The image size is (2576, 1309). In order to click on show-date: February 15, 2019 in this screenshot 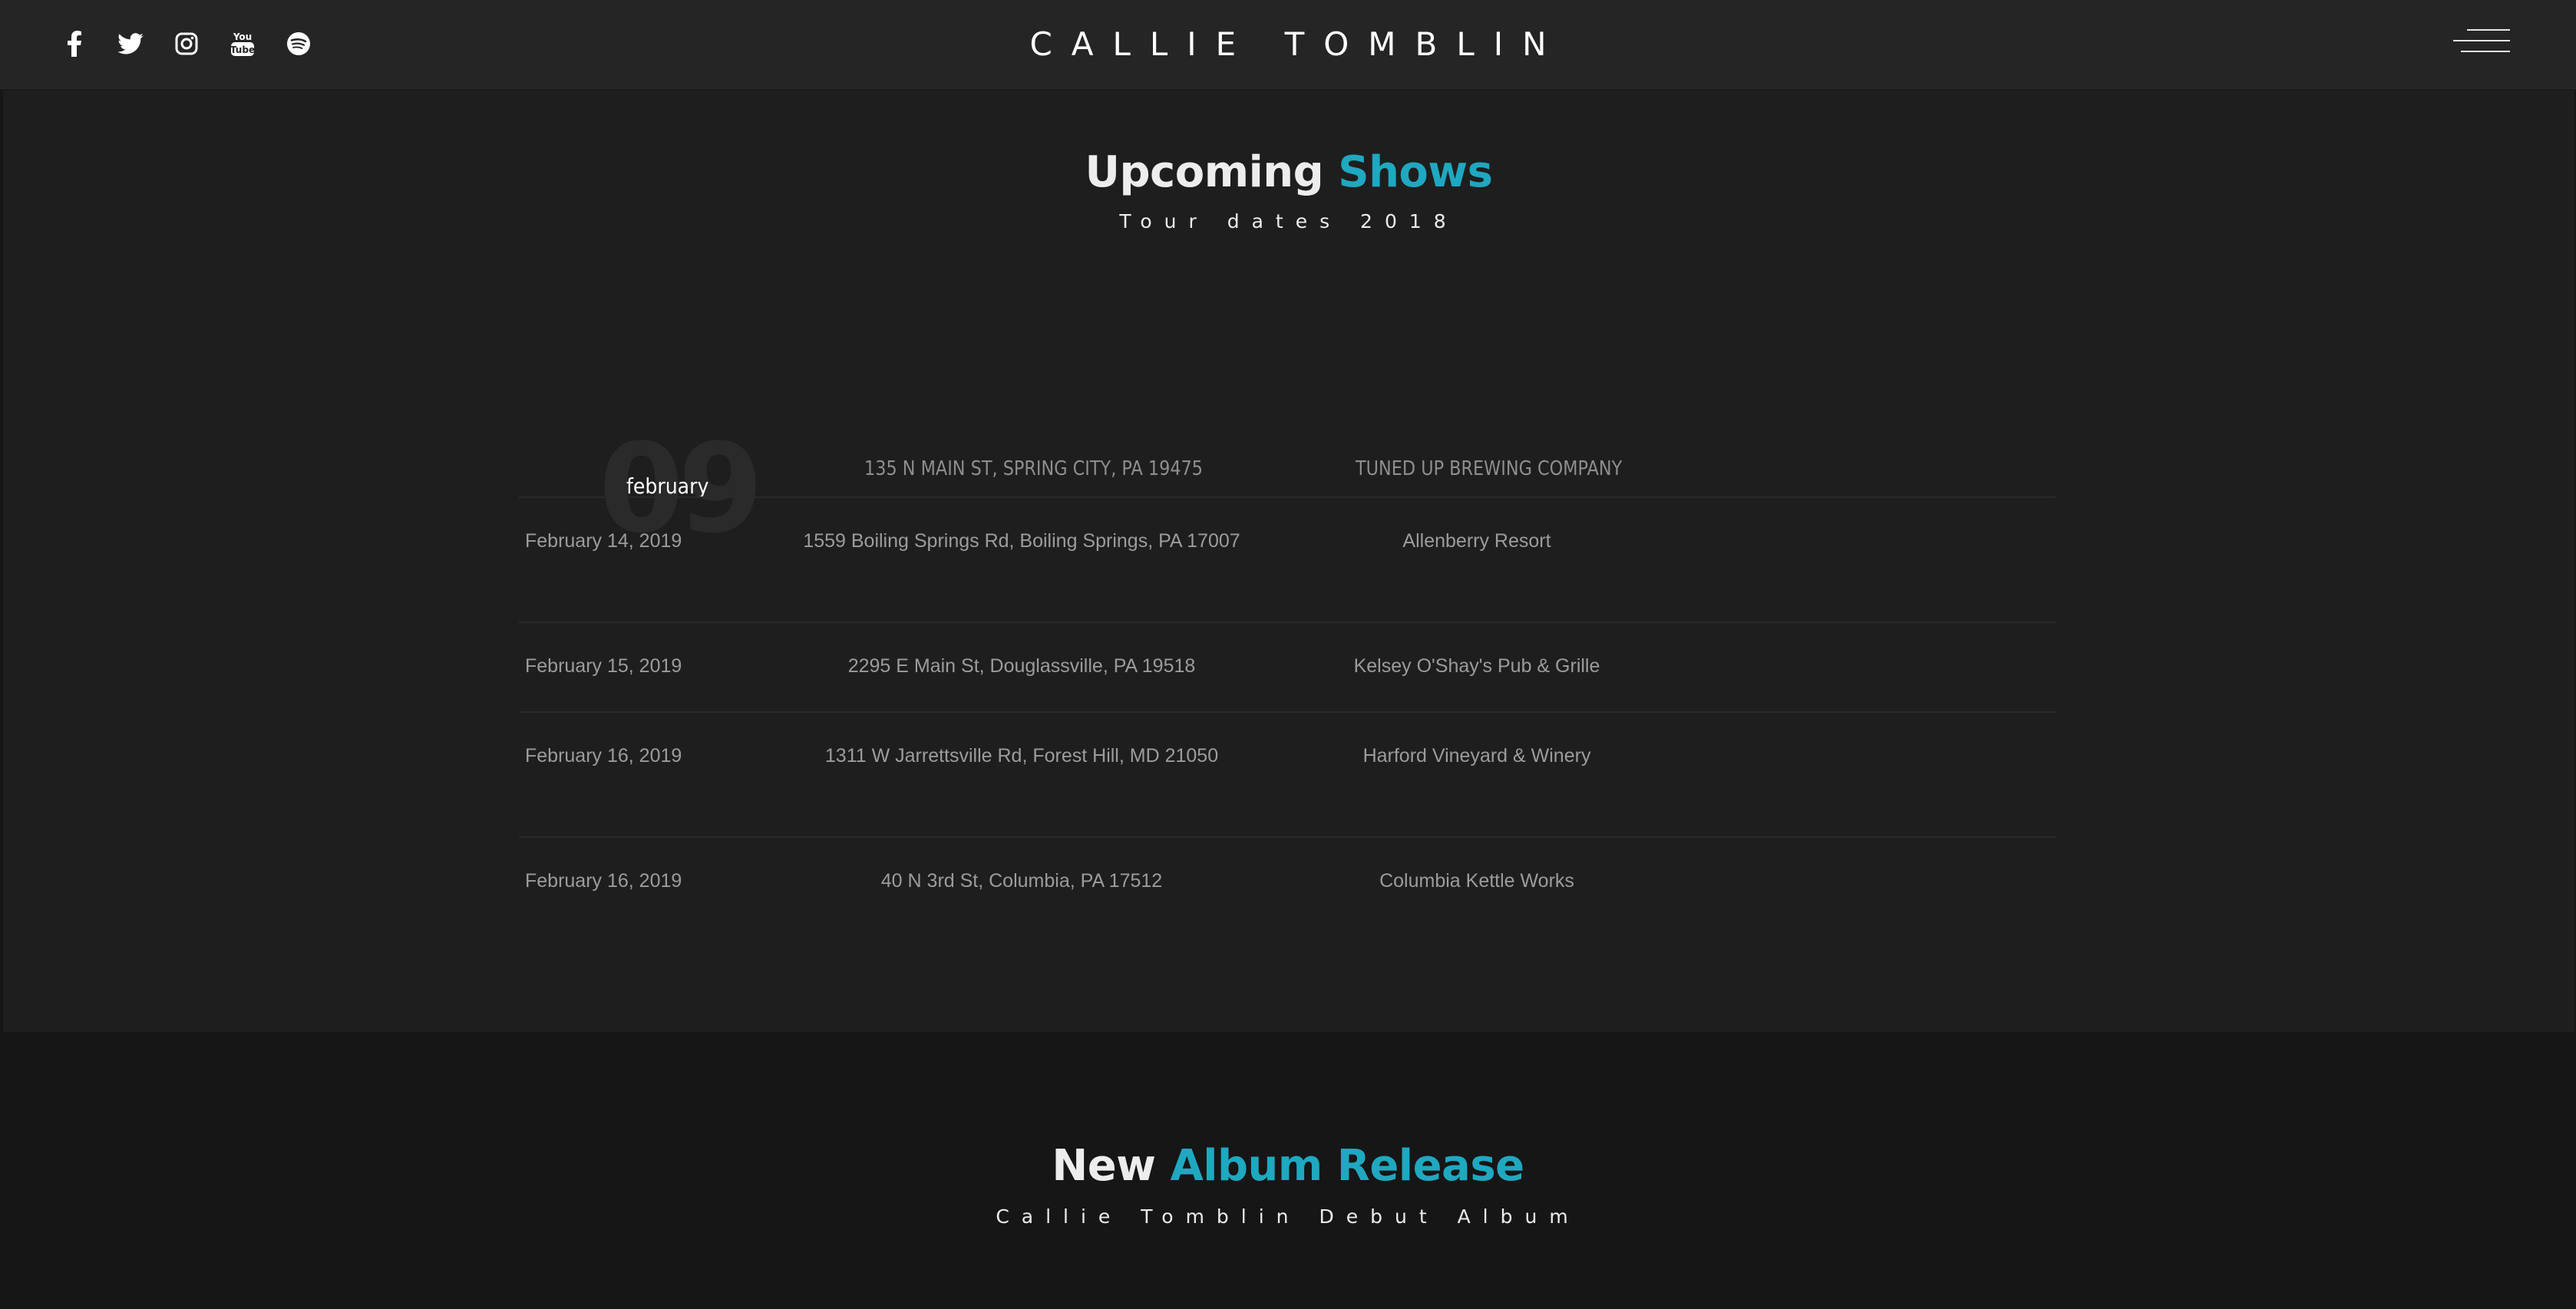, I will do `click(603, 666)`.